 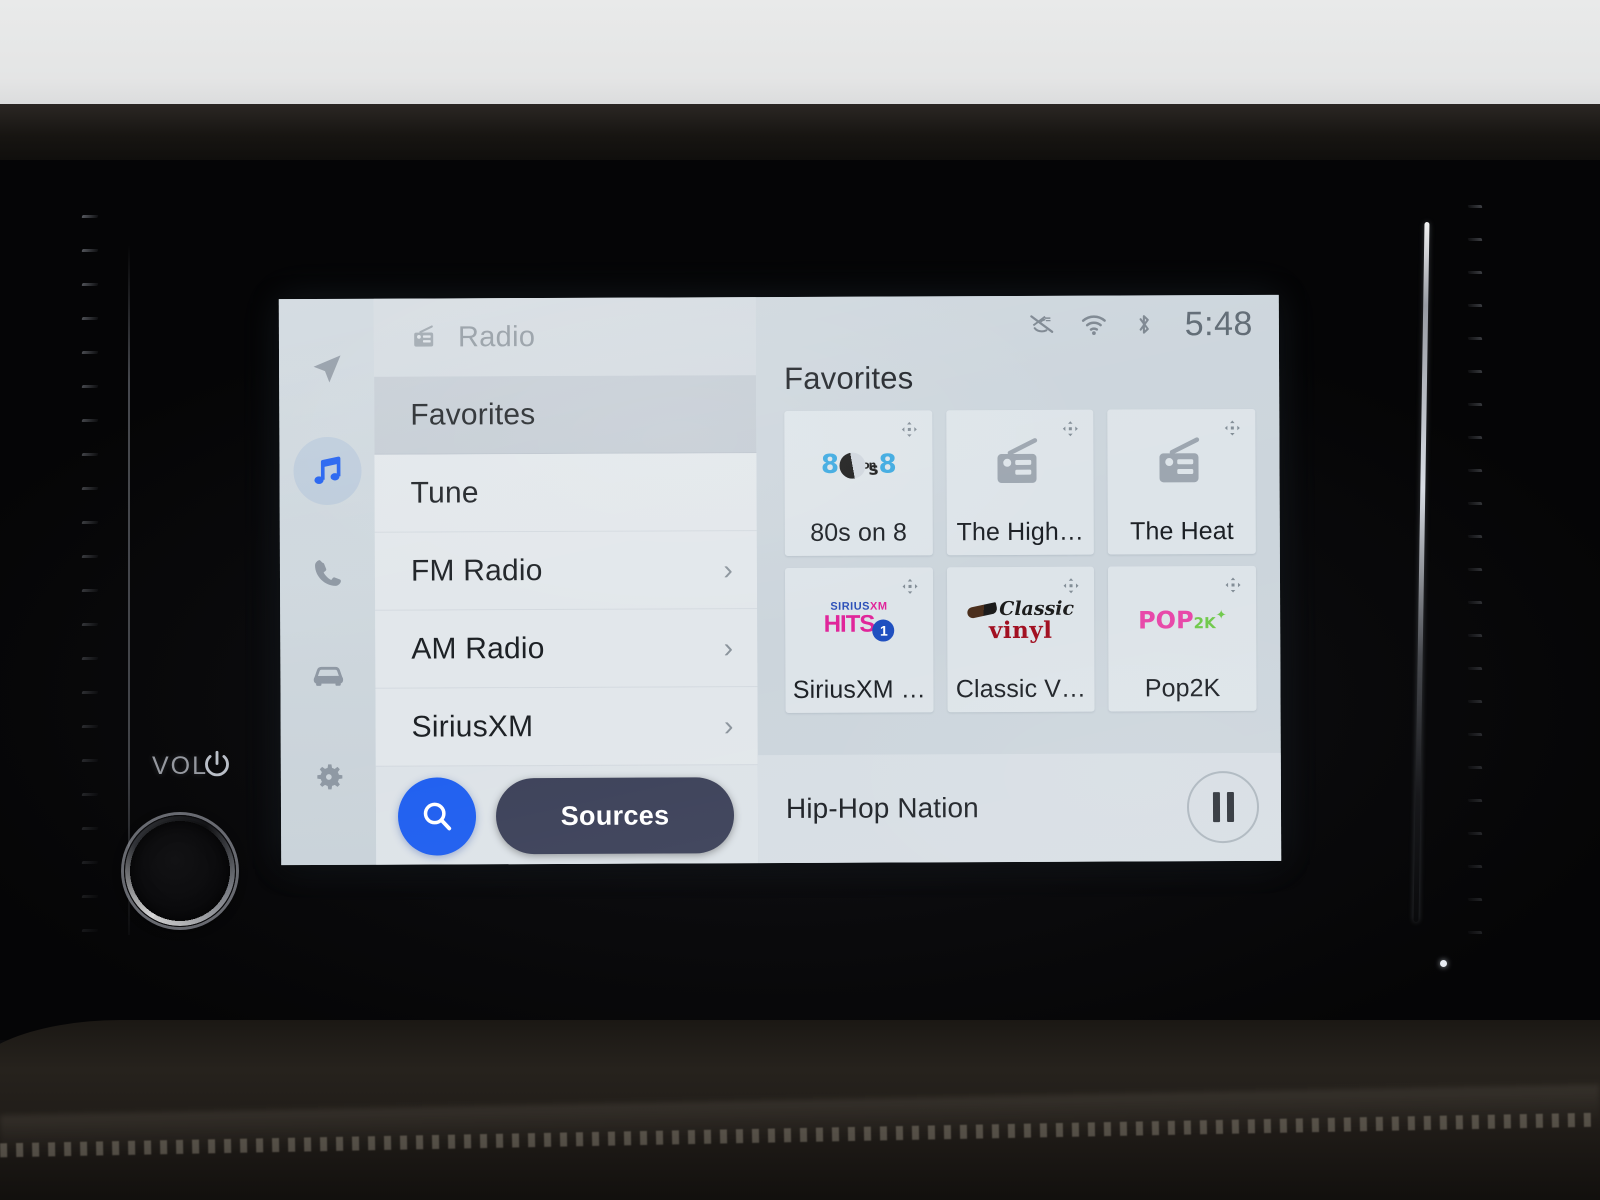 What do you see at coordinates (473, 414) in the screenshot?
I see `list-item-label: Favorites` at bounding box center [473, 414].